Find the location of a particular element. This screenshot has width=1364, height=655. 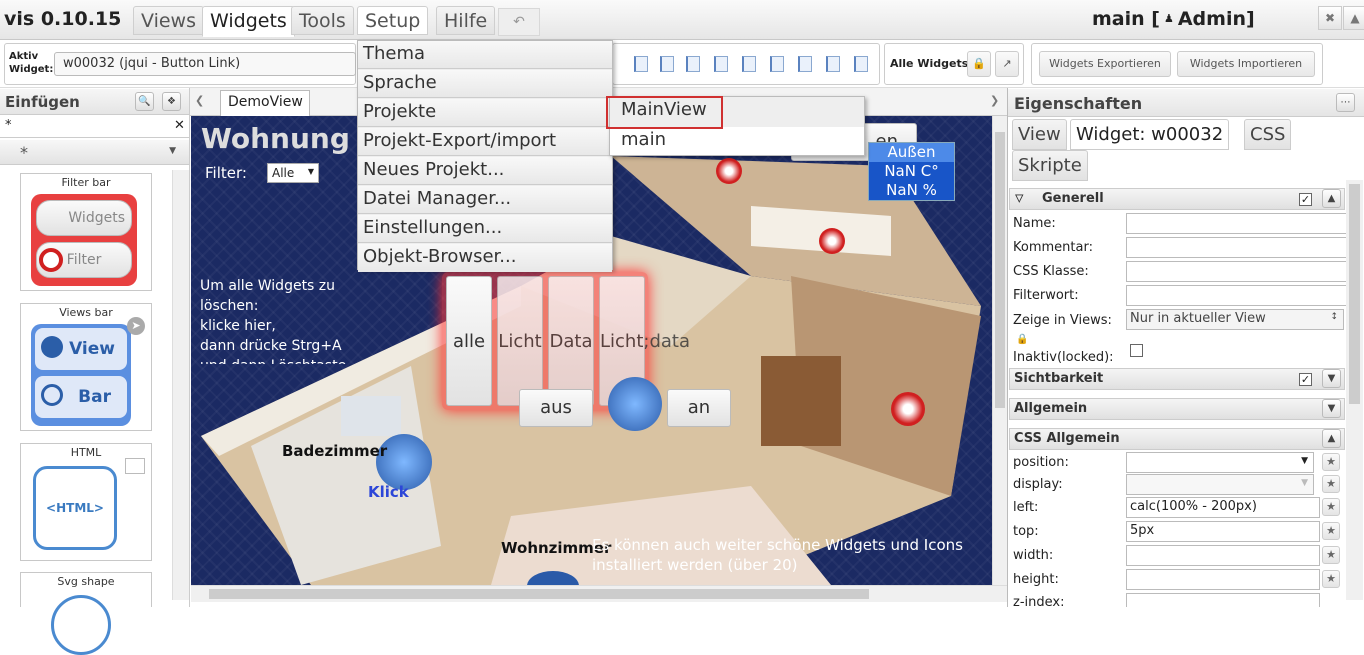

filter-select: Alle ▼ is located at coordinates (293, 173).